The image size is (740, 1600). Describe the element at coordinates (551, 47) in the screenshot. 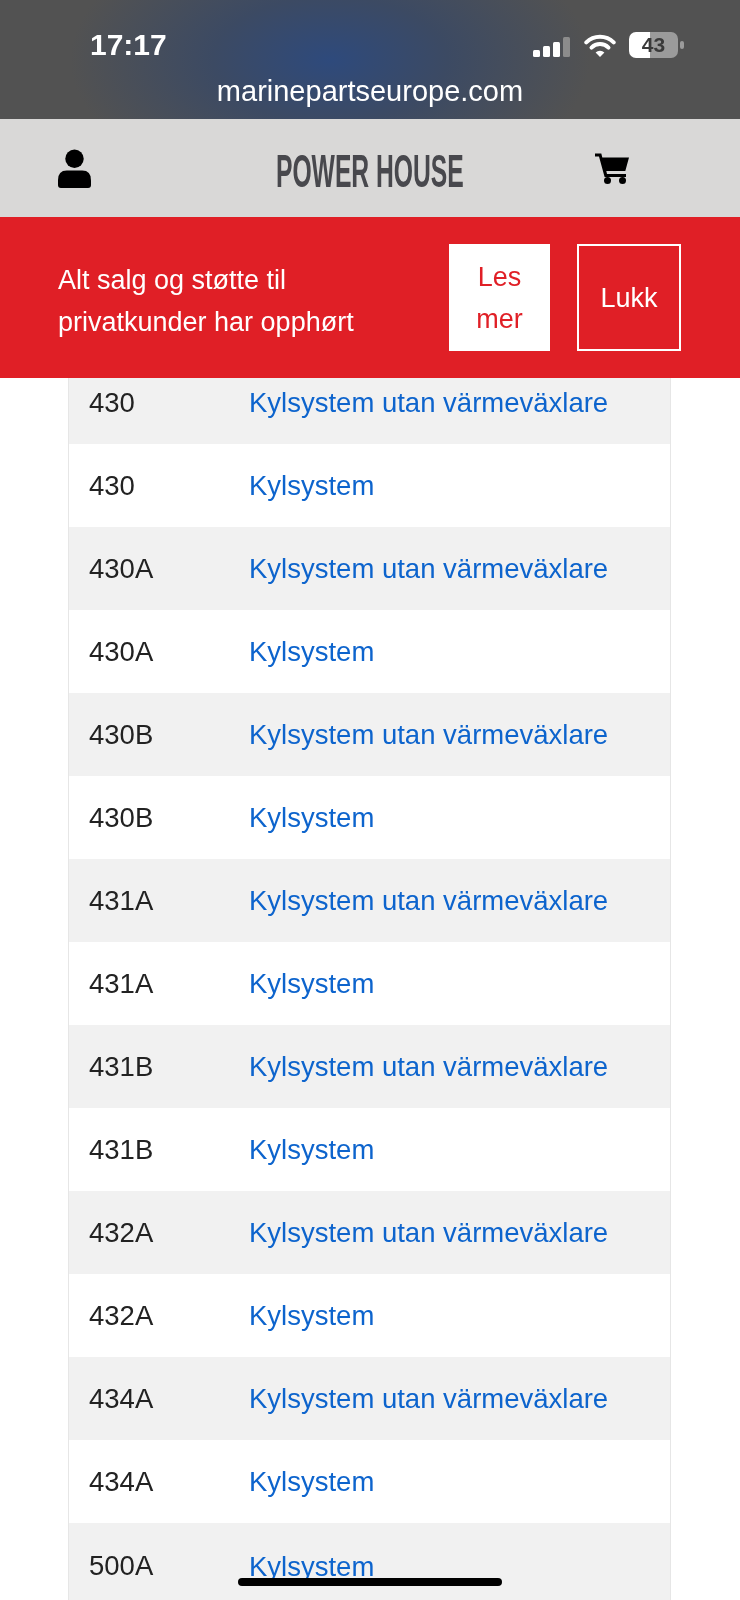

I see `signal-icon` at that location.